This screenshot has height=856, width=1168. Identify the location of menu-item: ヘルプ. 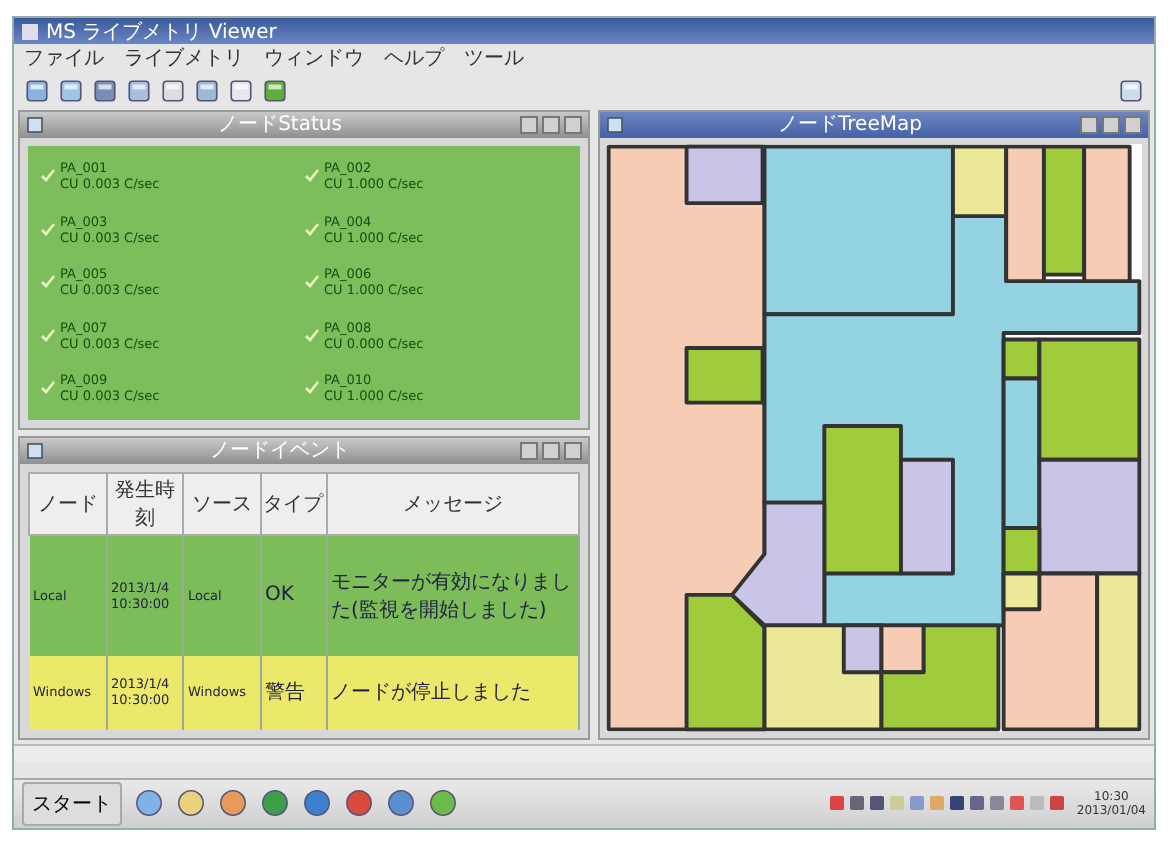
(414, 58).